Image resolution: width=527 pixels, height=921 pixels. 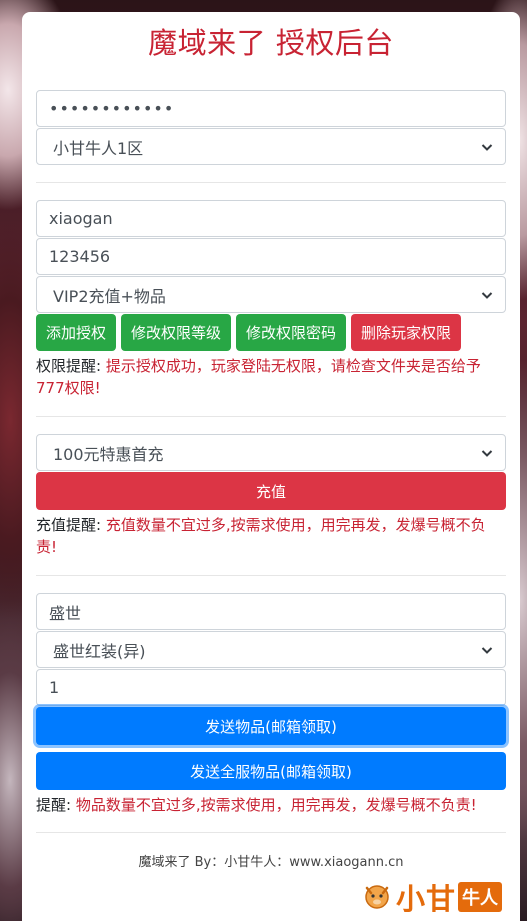 What do you see at coordinates (480, 896) in the screenshot?
I see `watermark-tag: 牛人` at bounding box center [480, 896].